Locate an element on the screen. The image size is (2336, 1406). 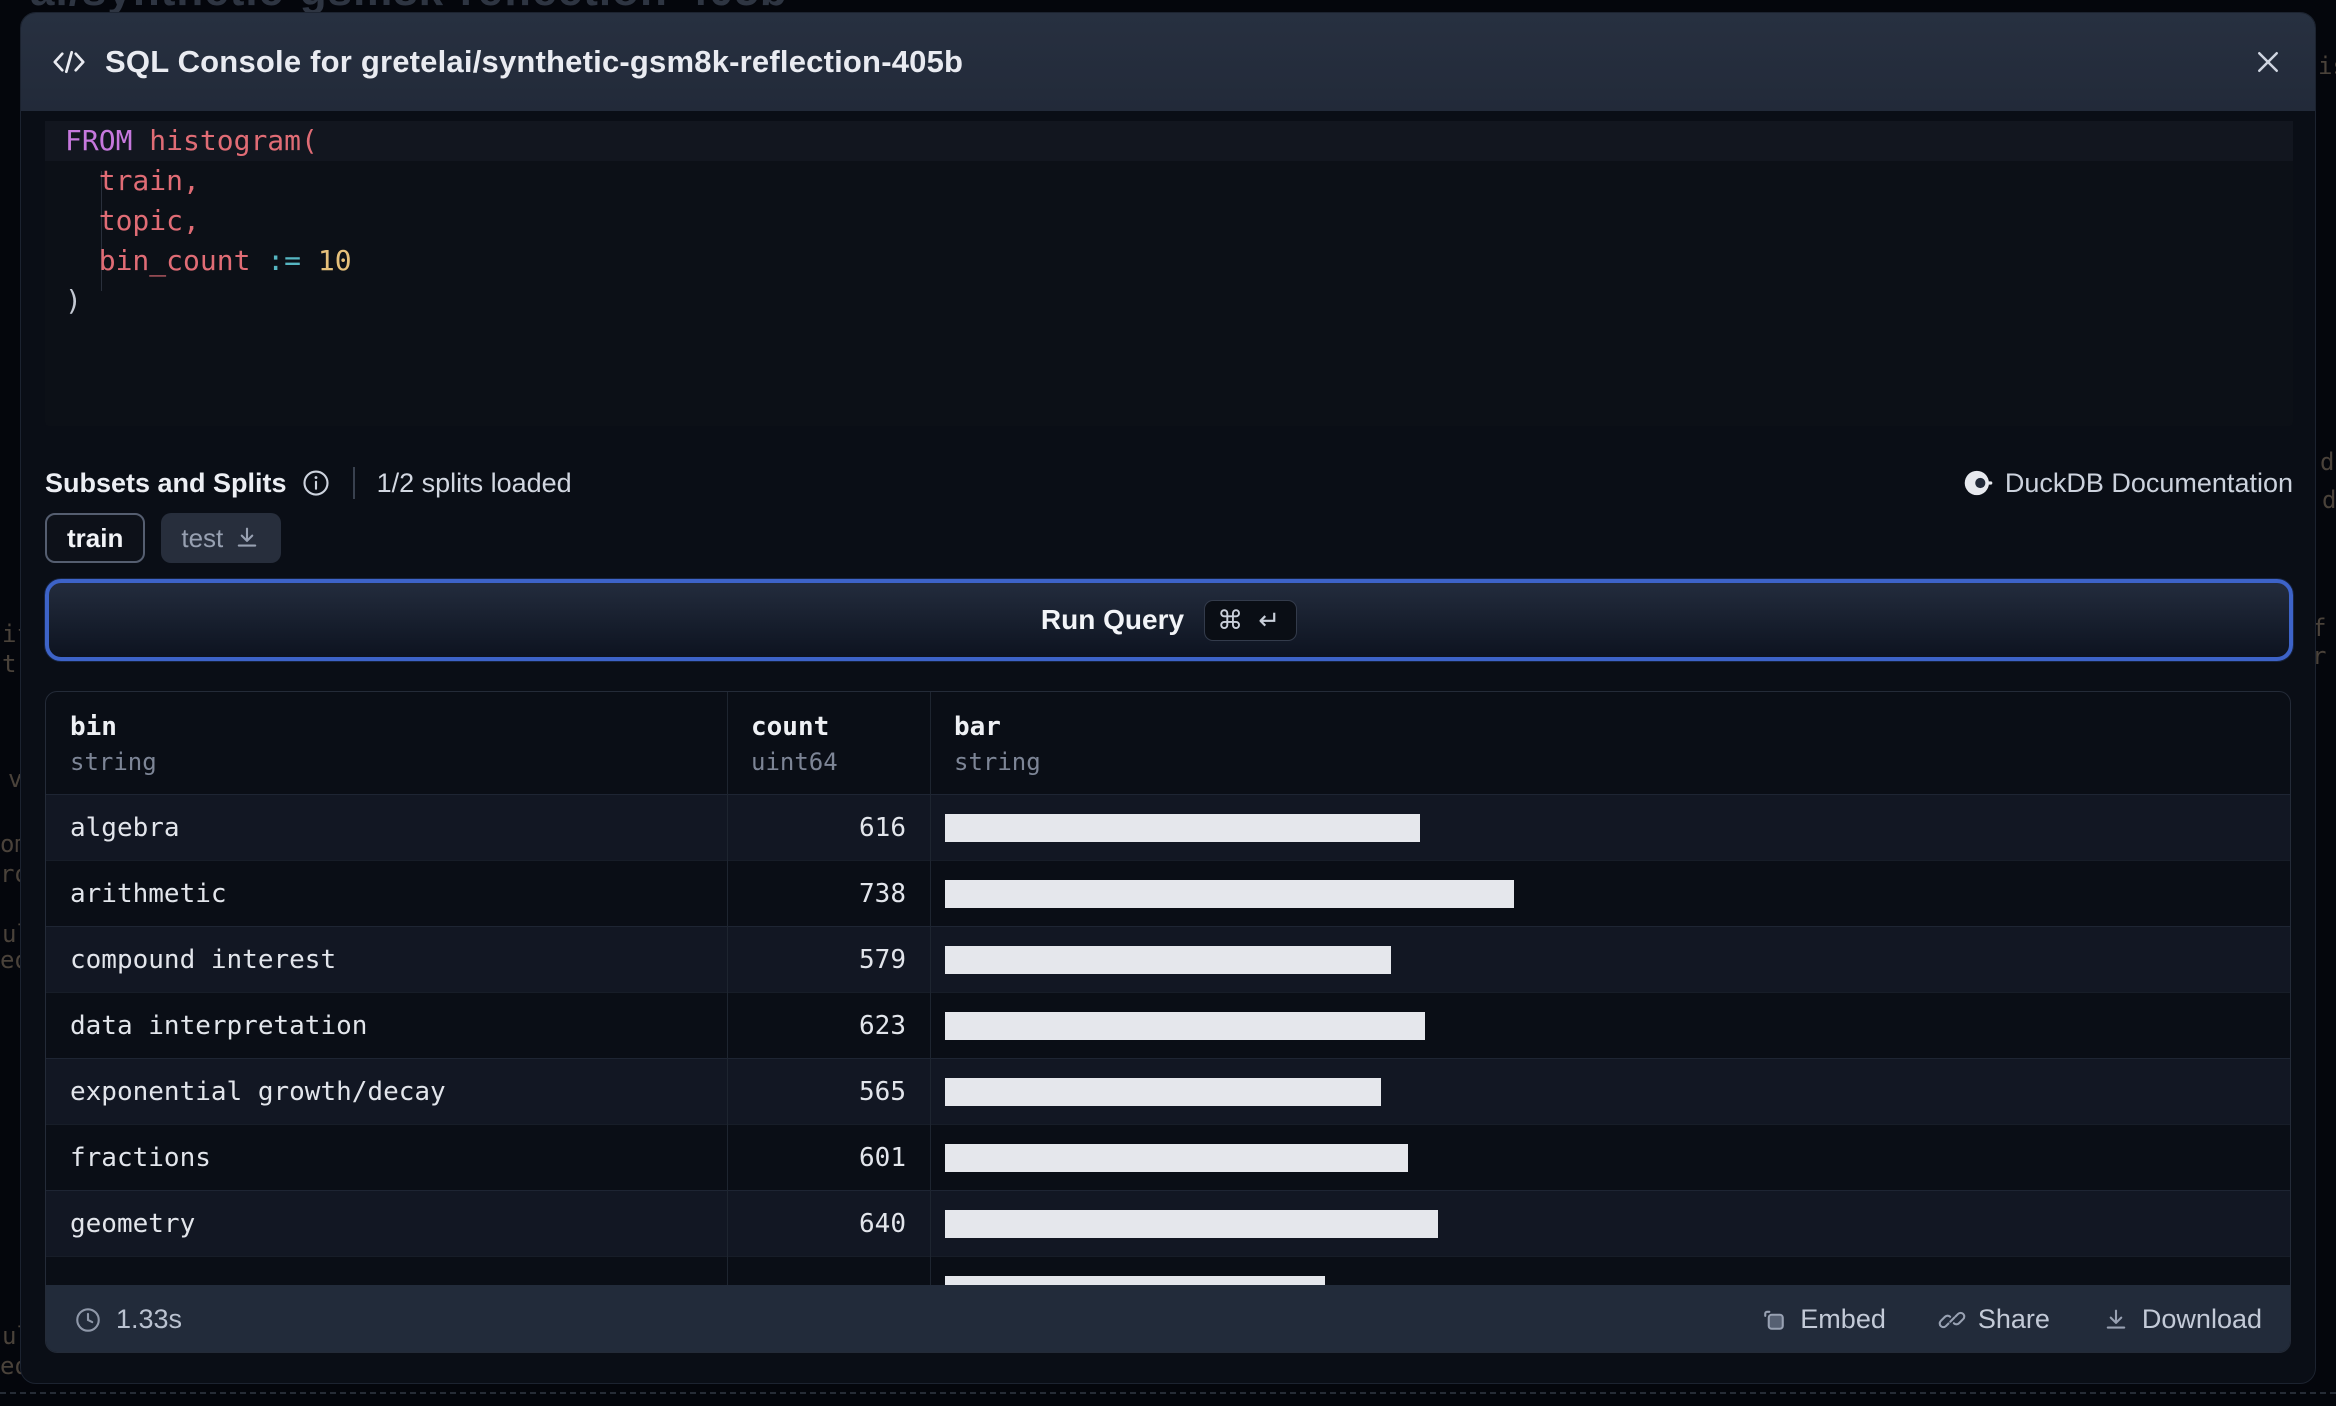
column-name: bin is located at coordinates (93, 727).